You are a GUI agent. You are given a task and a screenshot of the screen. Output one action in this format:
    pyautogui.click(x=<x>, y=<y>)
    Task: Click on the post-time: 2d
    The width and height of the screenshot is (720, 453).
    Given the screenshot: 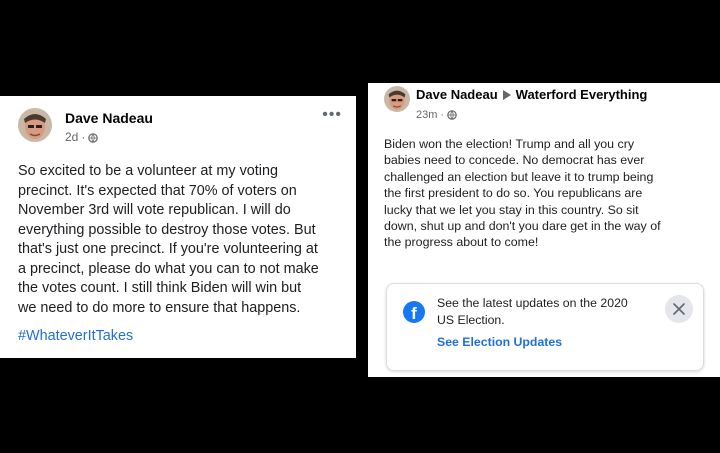 What is the action you would take?
    pyautogui.click(x=71, y=137)
    